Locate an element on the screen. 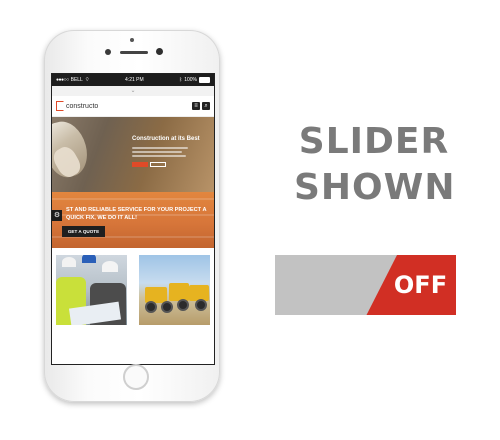 The width and height of the screenshot is (500, 440). hero-secondary-button is located at coordinates (158, 164).